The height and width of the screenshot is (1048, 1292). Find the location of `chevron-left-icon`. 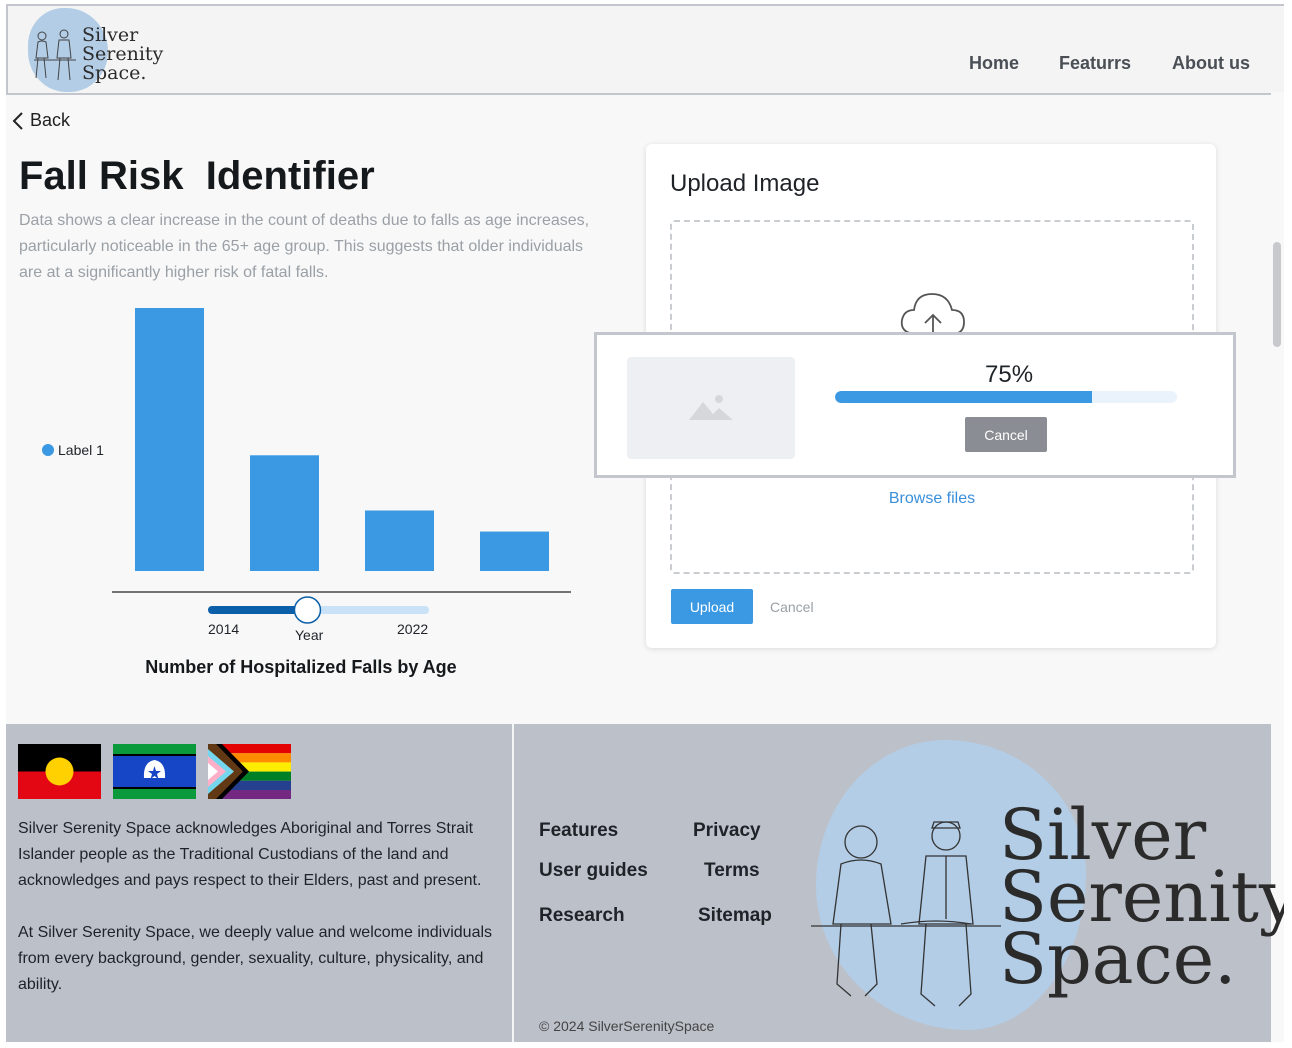

chevron-left-icon is located at coordinates (17, 120).